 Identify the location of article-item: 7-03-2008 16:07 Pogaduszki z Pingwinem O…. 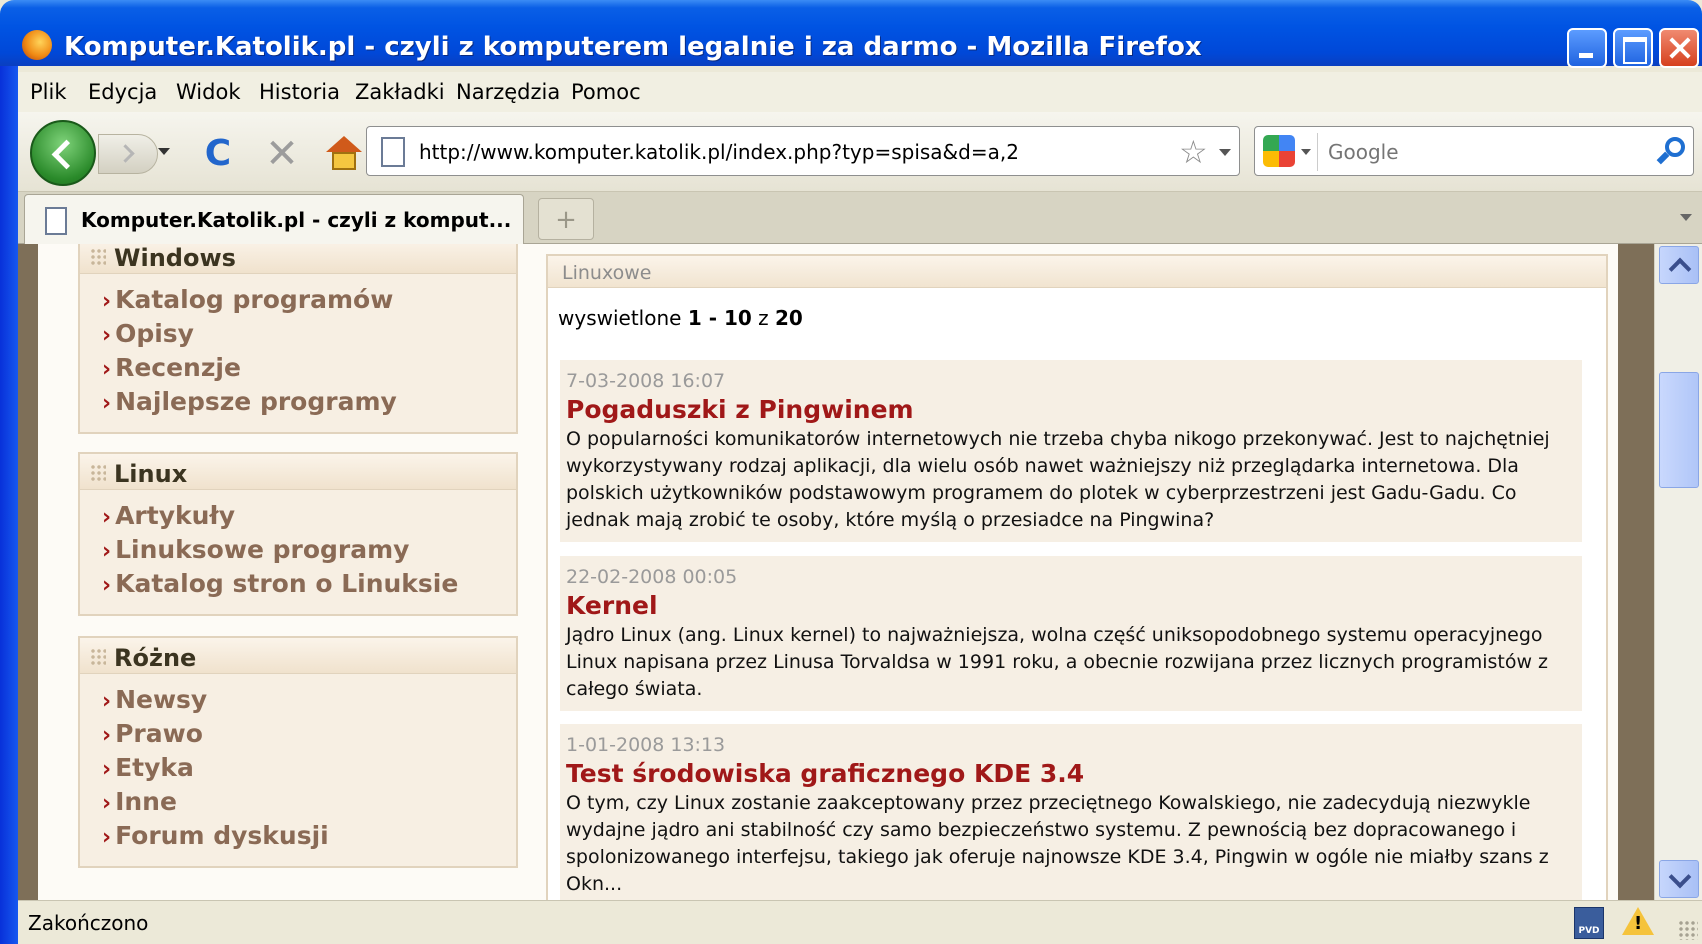
(1071, 451).